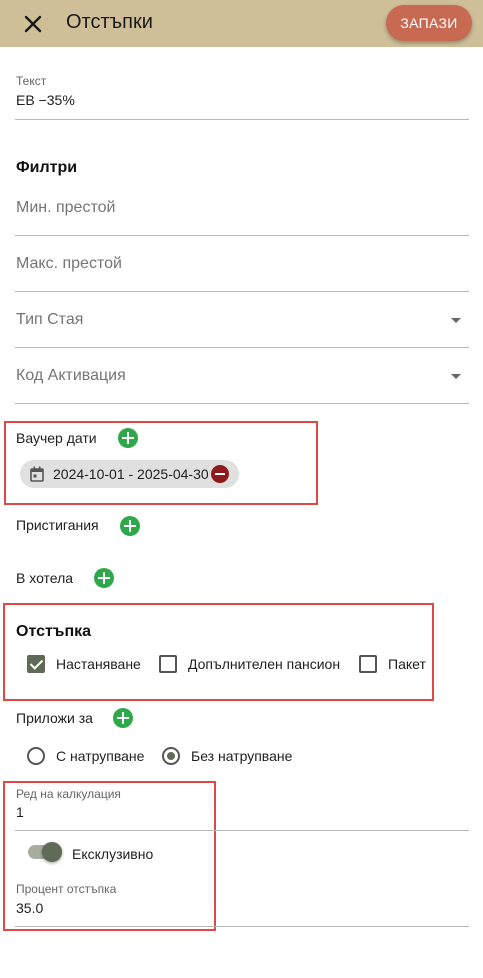 This screenshot has width=483, height=978. Describe the element at coordinates (242, 347) in the screenshot. I see `room-type-underline` at that location.